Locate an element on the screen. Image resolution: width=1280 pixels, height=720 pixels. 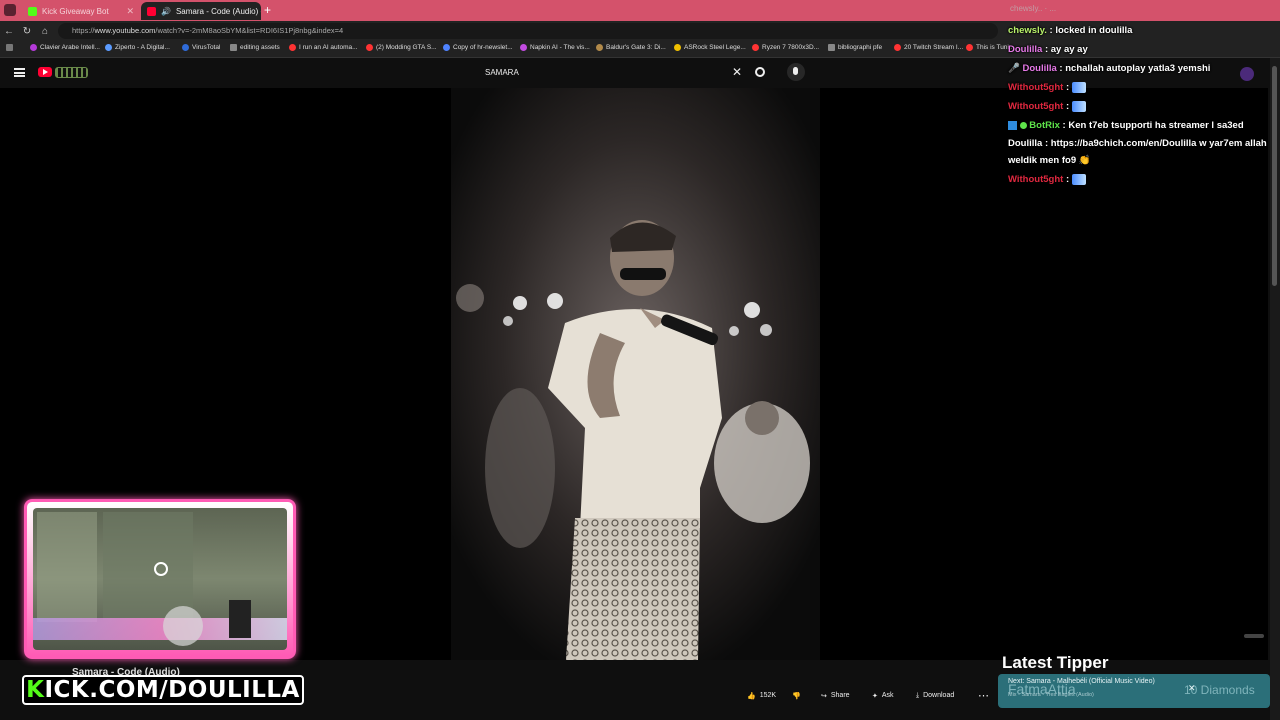
scrollbar-thumb is located at coordinates (1274, 176).